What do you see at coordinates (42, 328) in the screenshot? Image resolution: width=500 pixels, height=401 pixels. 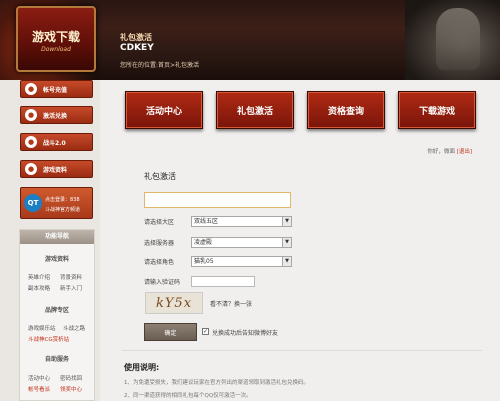 I see `nav-link-entertainment: 游戏娱乐站` at bounding box center [42, 328].